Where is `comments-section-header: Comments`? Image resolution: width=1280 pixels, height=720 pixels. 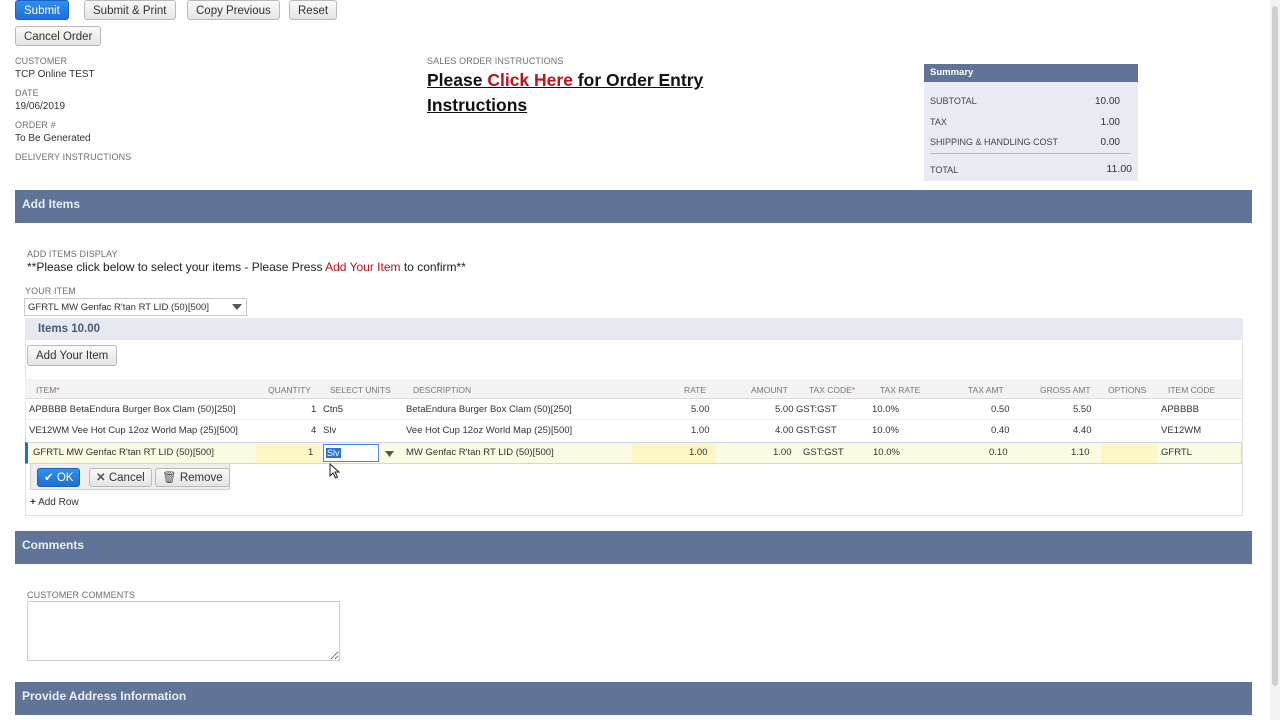
comments-section-header: Comments is located at coordinates (633, 547).